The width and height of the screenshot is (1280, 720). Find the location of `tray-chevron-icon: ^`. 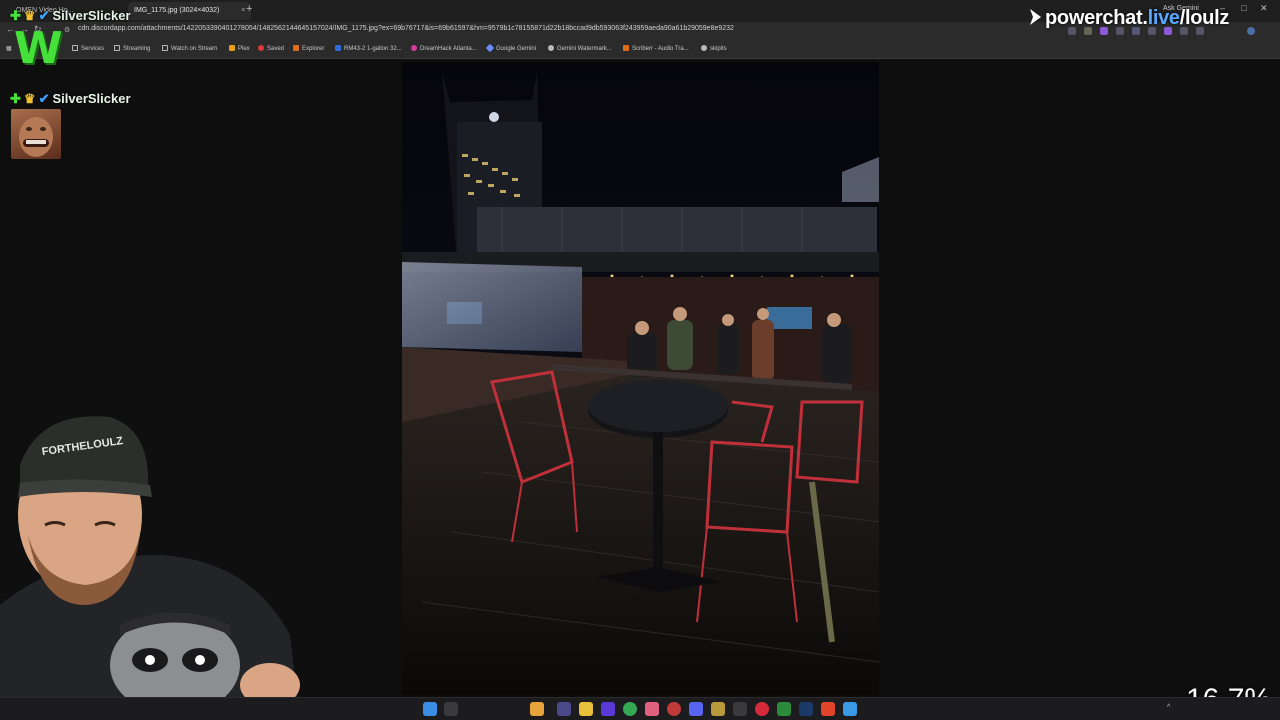

tray-chevron-icon: ^ is located at coordinates (1168, 707).